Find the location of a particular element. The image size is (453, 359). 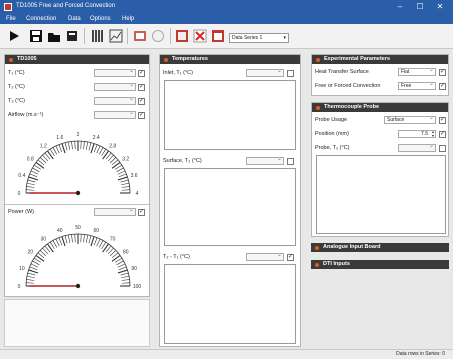

menu-help: Help is located at coordinates (128, 19).